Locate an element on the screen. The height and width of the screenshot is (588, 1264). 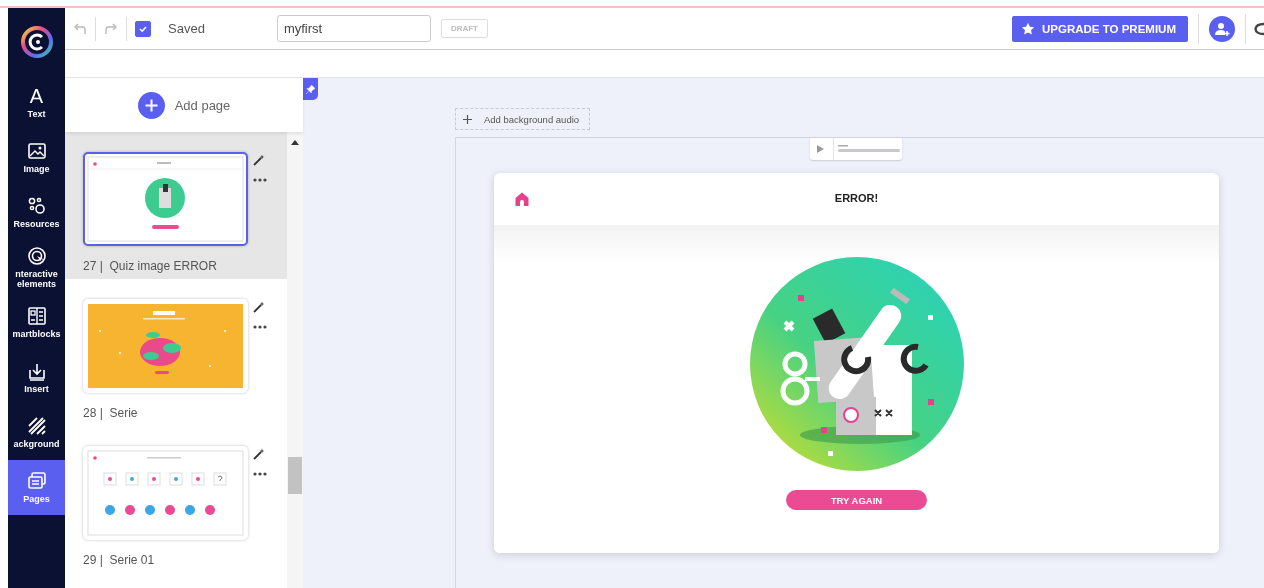
page-heading: ERROR! is located at coordinates (856, 198).